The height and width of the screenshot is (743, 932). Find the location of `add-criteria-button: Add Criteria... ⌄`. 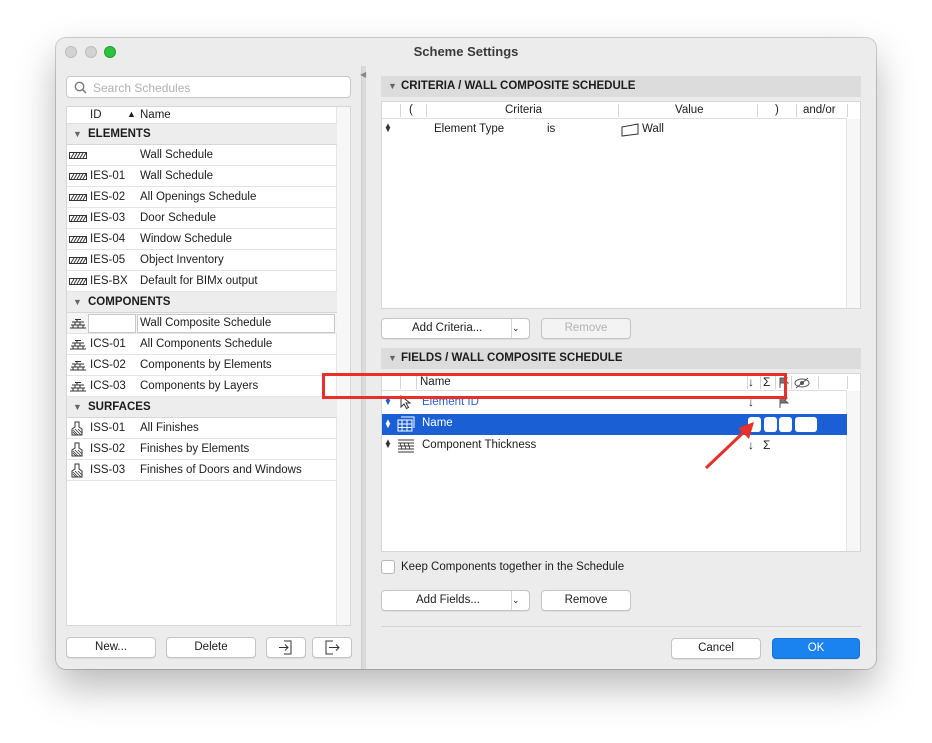

add-criteria-button: Add Criteria... ⌄ is located at coordinates (455, 328).